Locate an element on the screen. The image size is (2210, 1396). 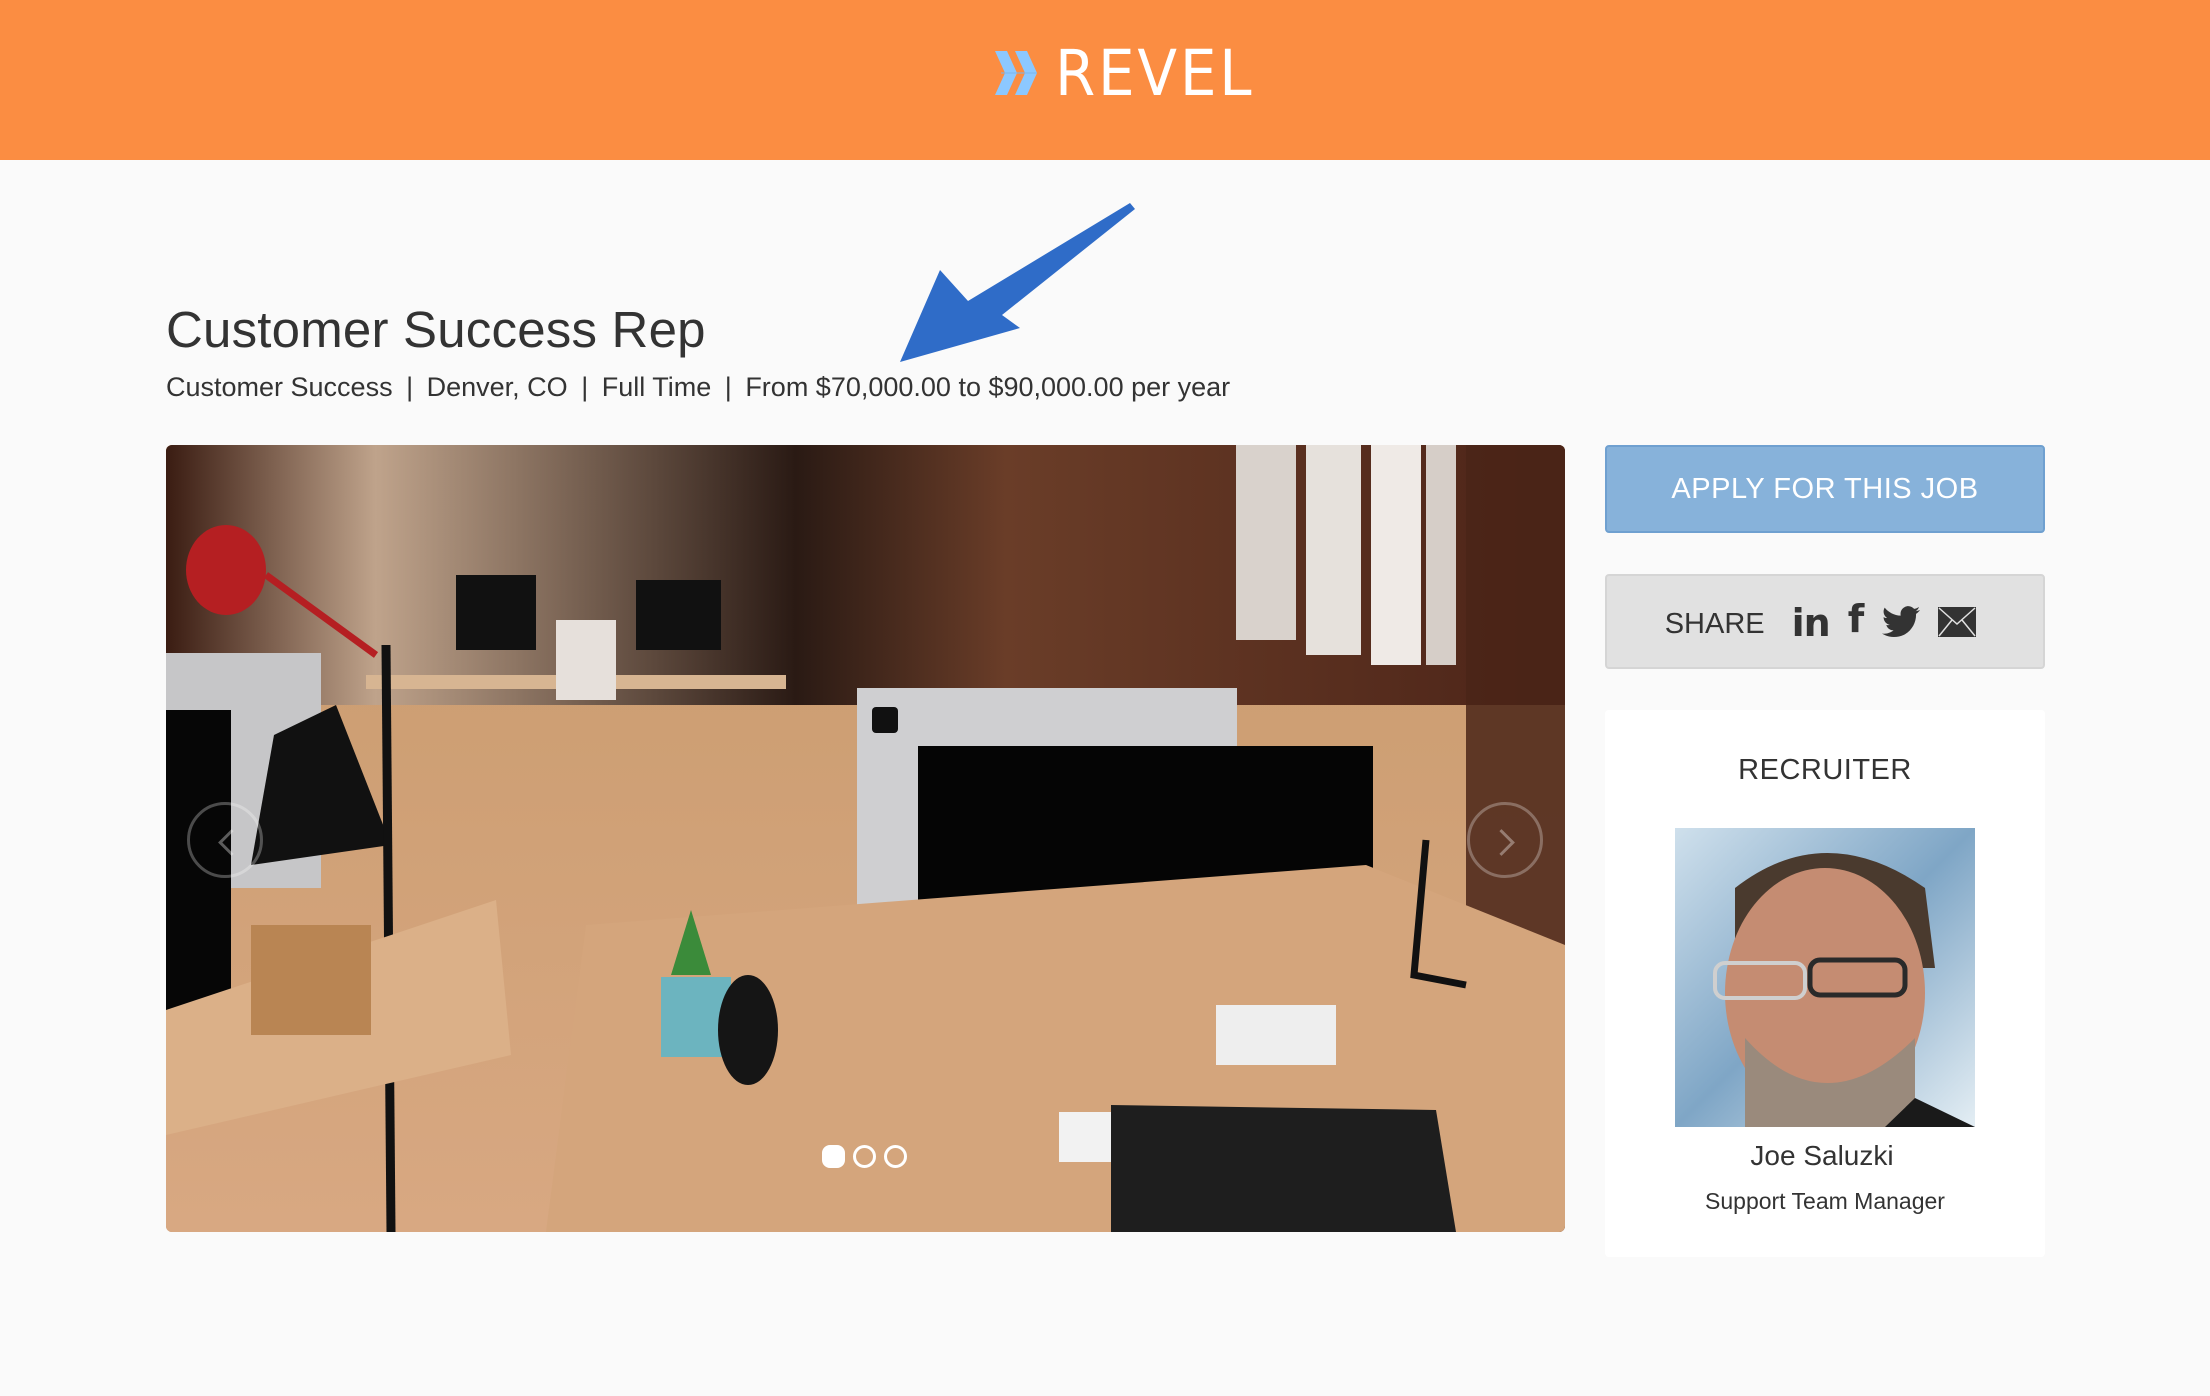
arrow-pointer-icon is located at coordinates (1017, 282).